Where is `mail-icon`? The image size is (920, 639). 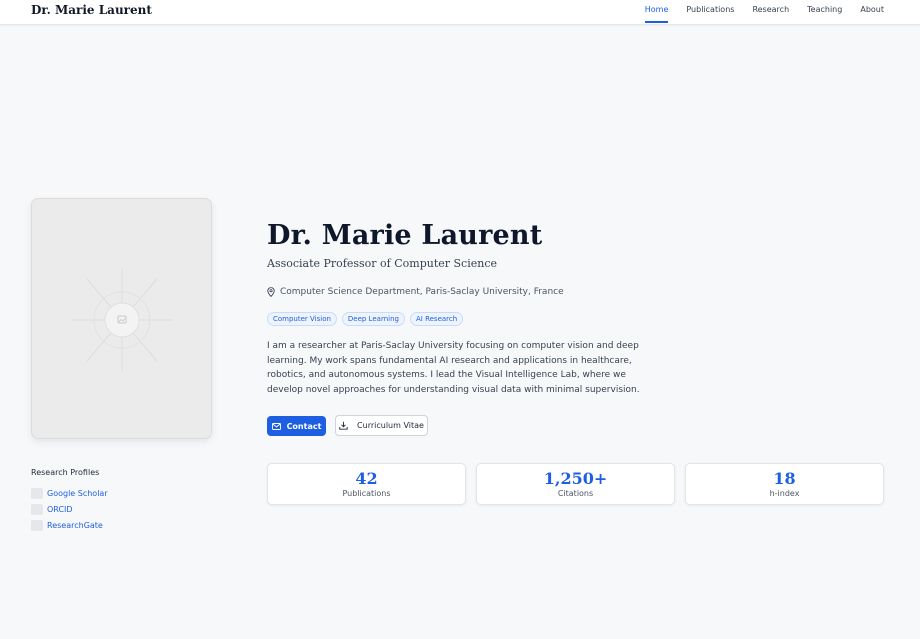
mail-icon is located at coordinates (276, 426).